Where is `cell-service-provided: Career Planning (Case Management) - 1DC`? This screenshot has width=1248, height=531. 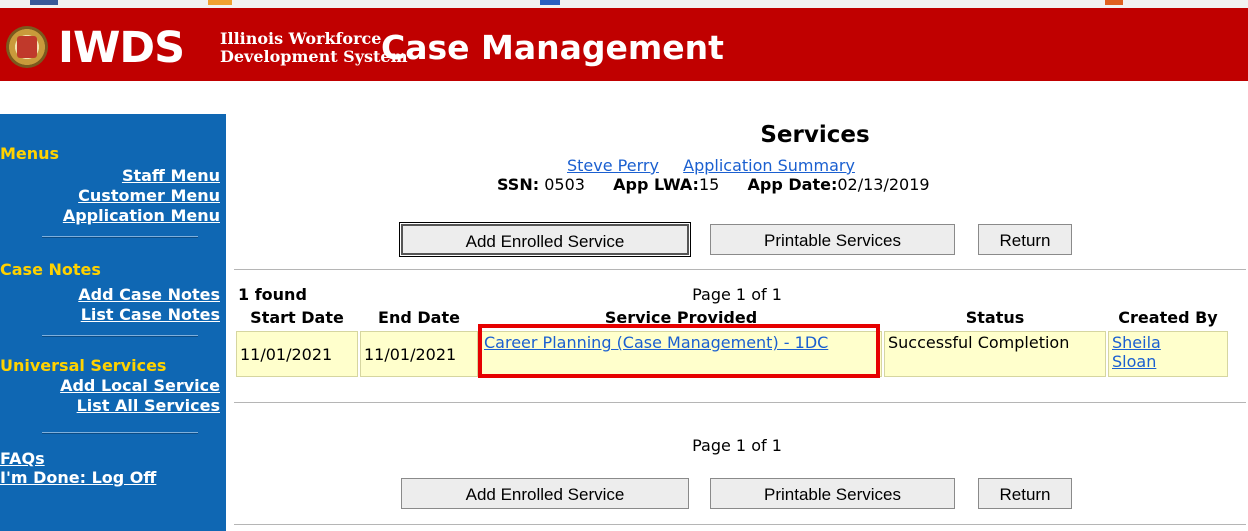
cell-service-provided: Career Planning (Case Management) - 1DC is located at coordinates (681, 354).